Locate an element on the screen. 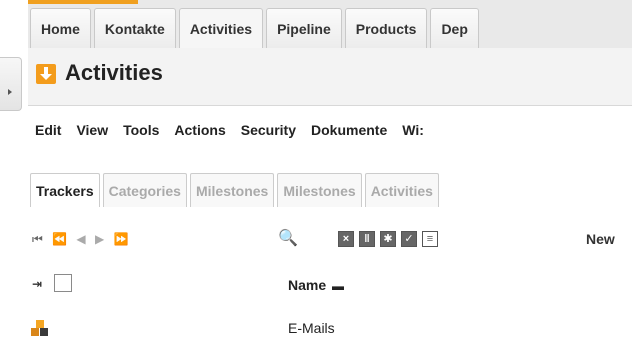  menu-security: Security is located at coordinates (268, 130).